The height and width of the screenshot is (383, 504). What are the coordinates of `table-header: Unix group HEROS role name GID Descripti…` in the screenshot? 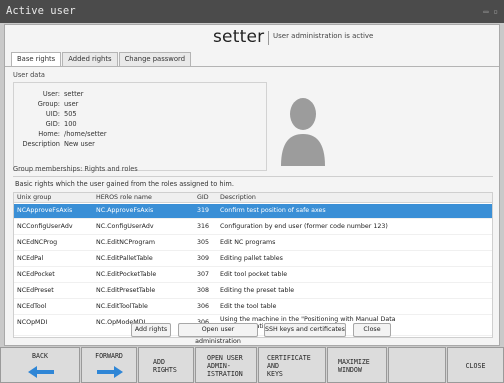 It's located at (253, 198).